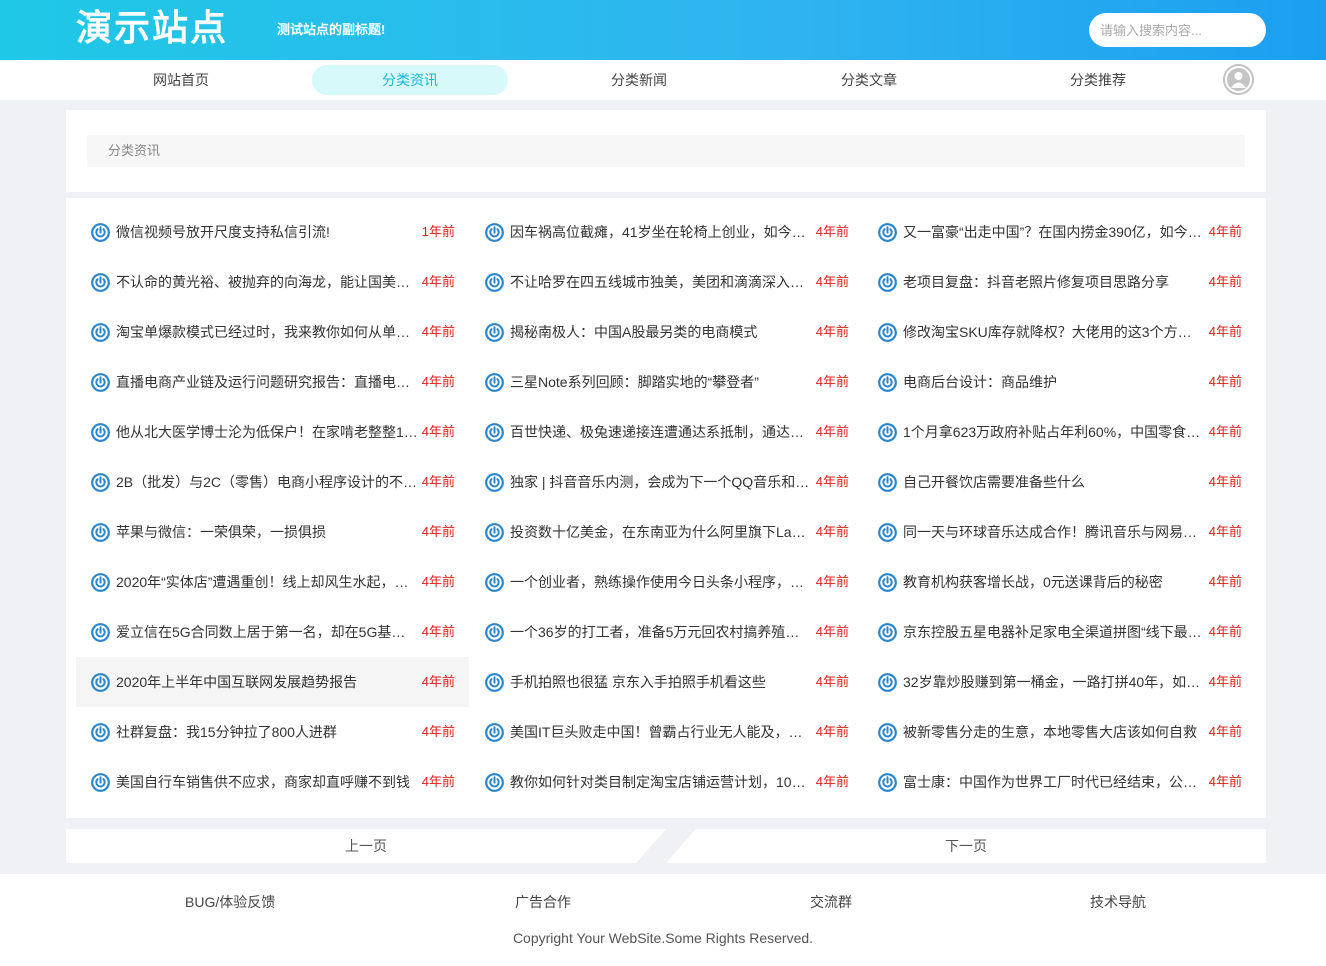 Image resolution: width=1326 pixels, height=966 pixels. Describe the element at coordinates (1054, 682) in the screenshot. I see `article-title: 32岁靠炒股赚到第一桶金，一路打拼40年，如今身价超千亿` at that location.